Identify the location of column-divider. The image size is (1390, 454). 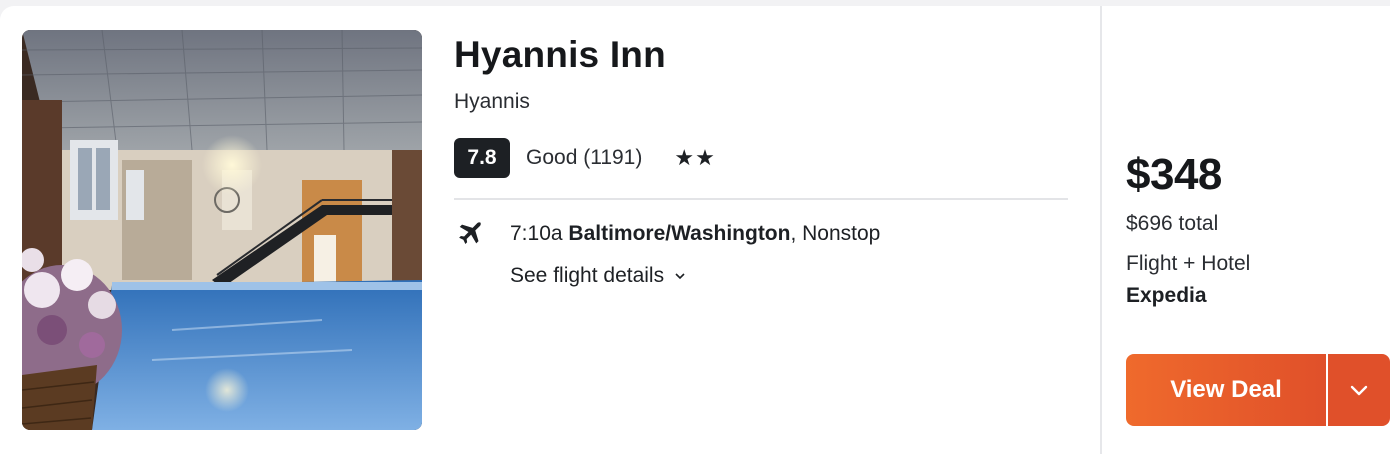
(1101, 230).